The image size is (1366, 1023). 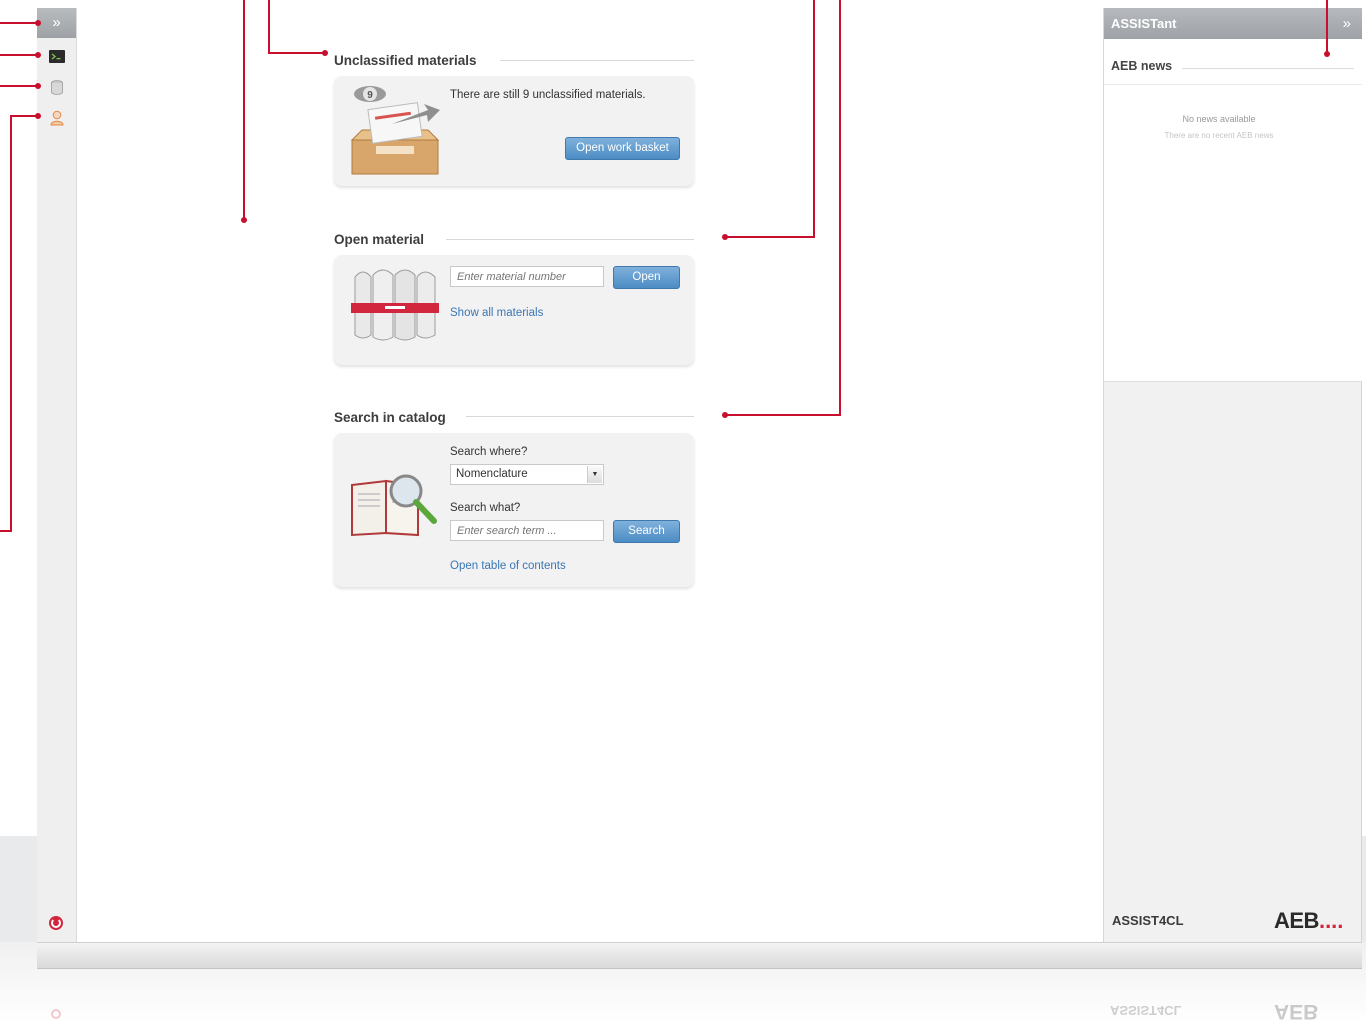 I want to click on product-name: ASSIST4CL, so click(x=1148, y=920).